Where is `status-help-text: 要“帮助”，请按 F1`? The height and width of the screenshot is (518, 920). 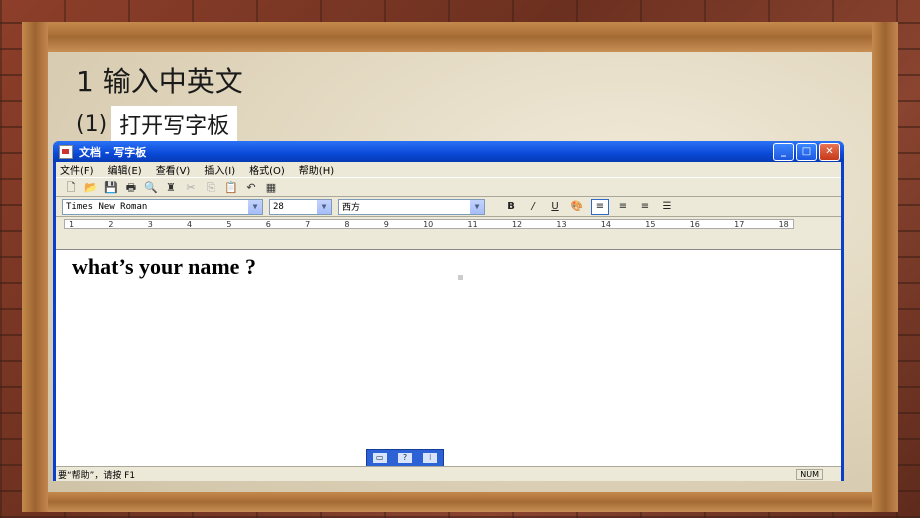 status-help-text: 要“帮助”，请按 F1 is located at coordinates (97, 475).